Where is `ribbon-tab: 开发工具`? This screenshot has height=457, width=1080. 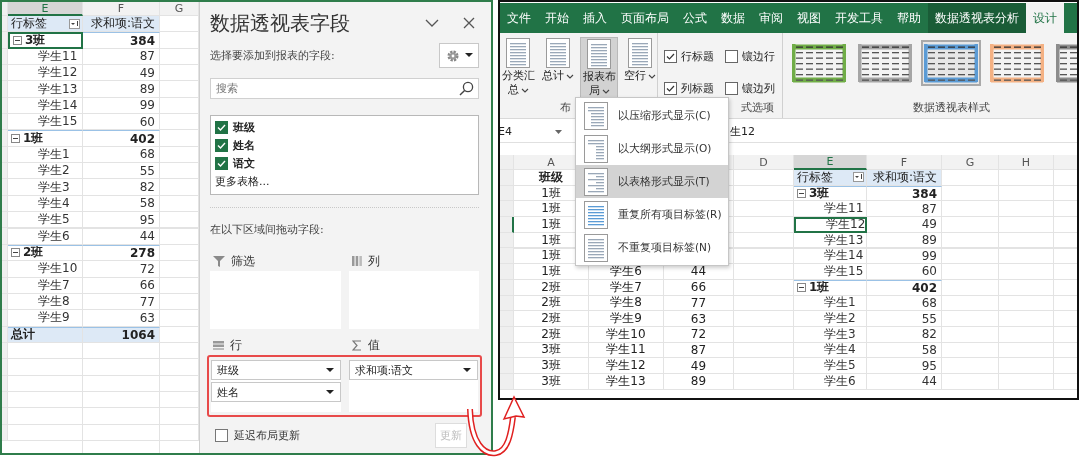
ribbon-tab: 开发工具 is located at coordinates (859, 18).